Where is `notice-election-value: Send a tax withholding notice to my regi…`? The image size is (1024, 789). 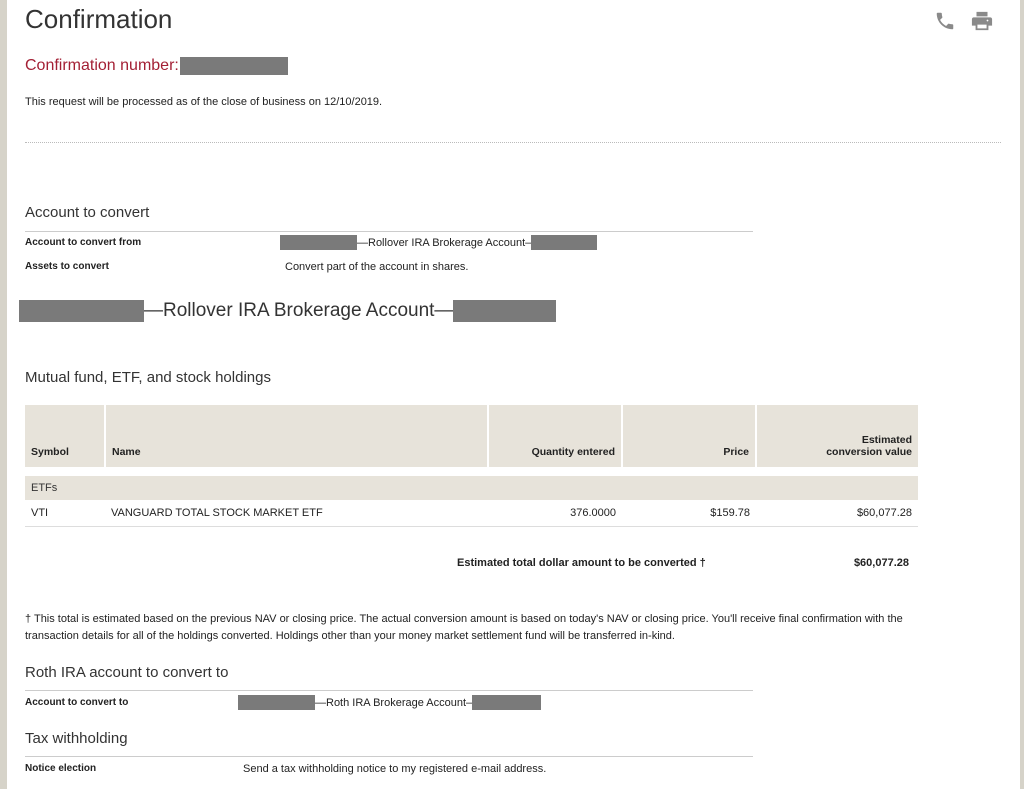
notice-election-value: Send a tax withholding notice to my regi… is located at coordinates (395, 769).